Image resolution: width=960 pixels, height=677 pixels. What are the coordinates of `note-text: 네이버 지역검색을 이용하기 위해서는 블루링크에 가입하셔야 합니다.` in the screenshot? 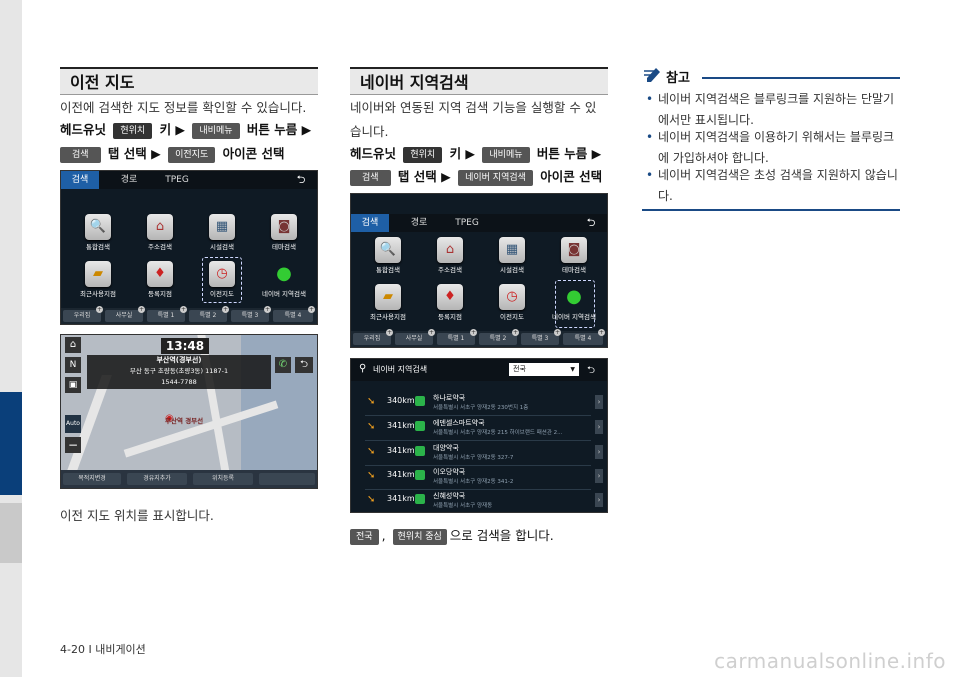 It's located at (776, 147).